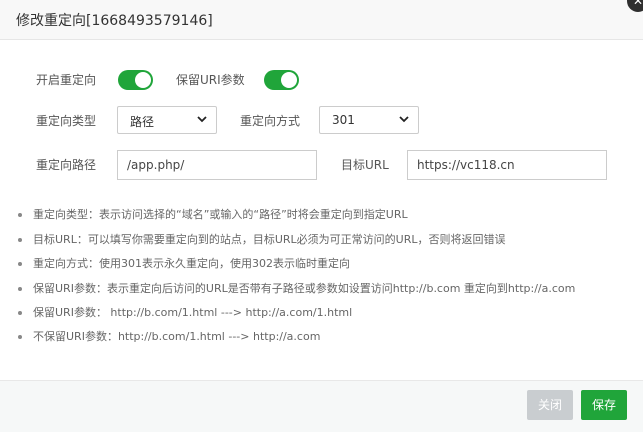 Image resolution: width=643 pixels, height=432 pixels. I want to click on dialog-title: 修改重定向[1668493579146], so click(114, 21).